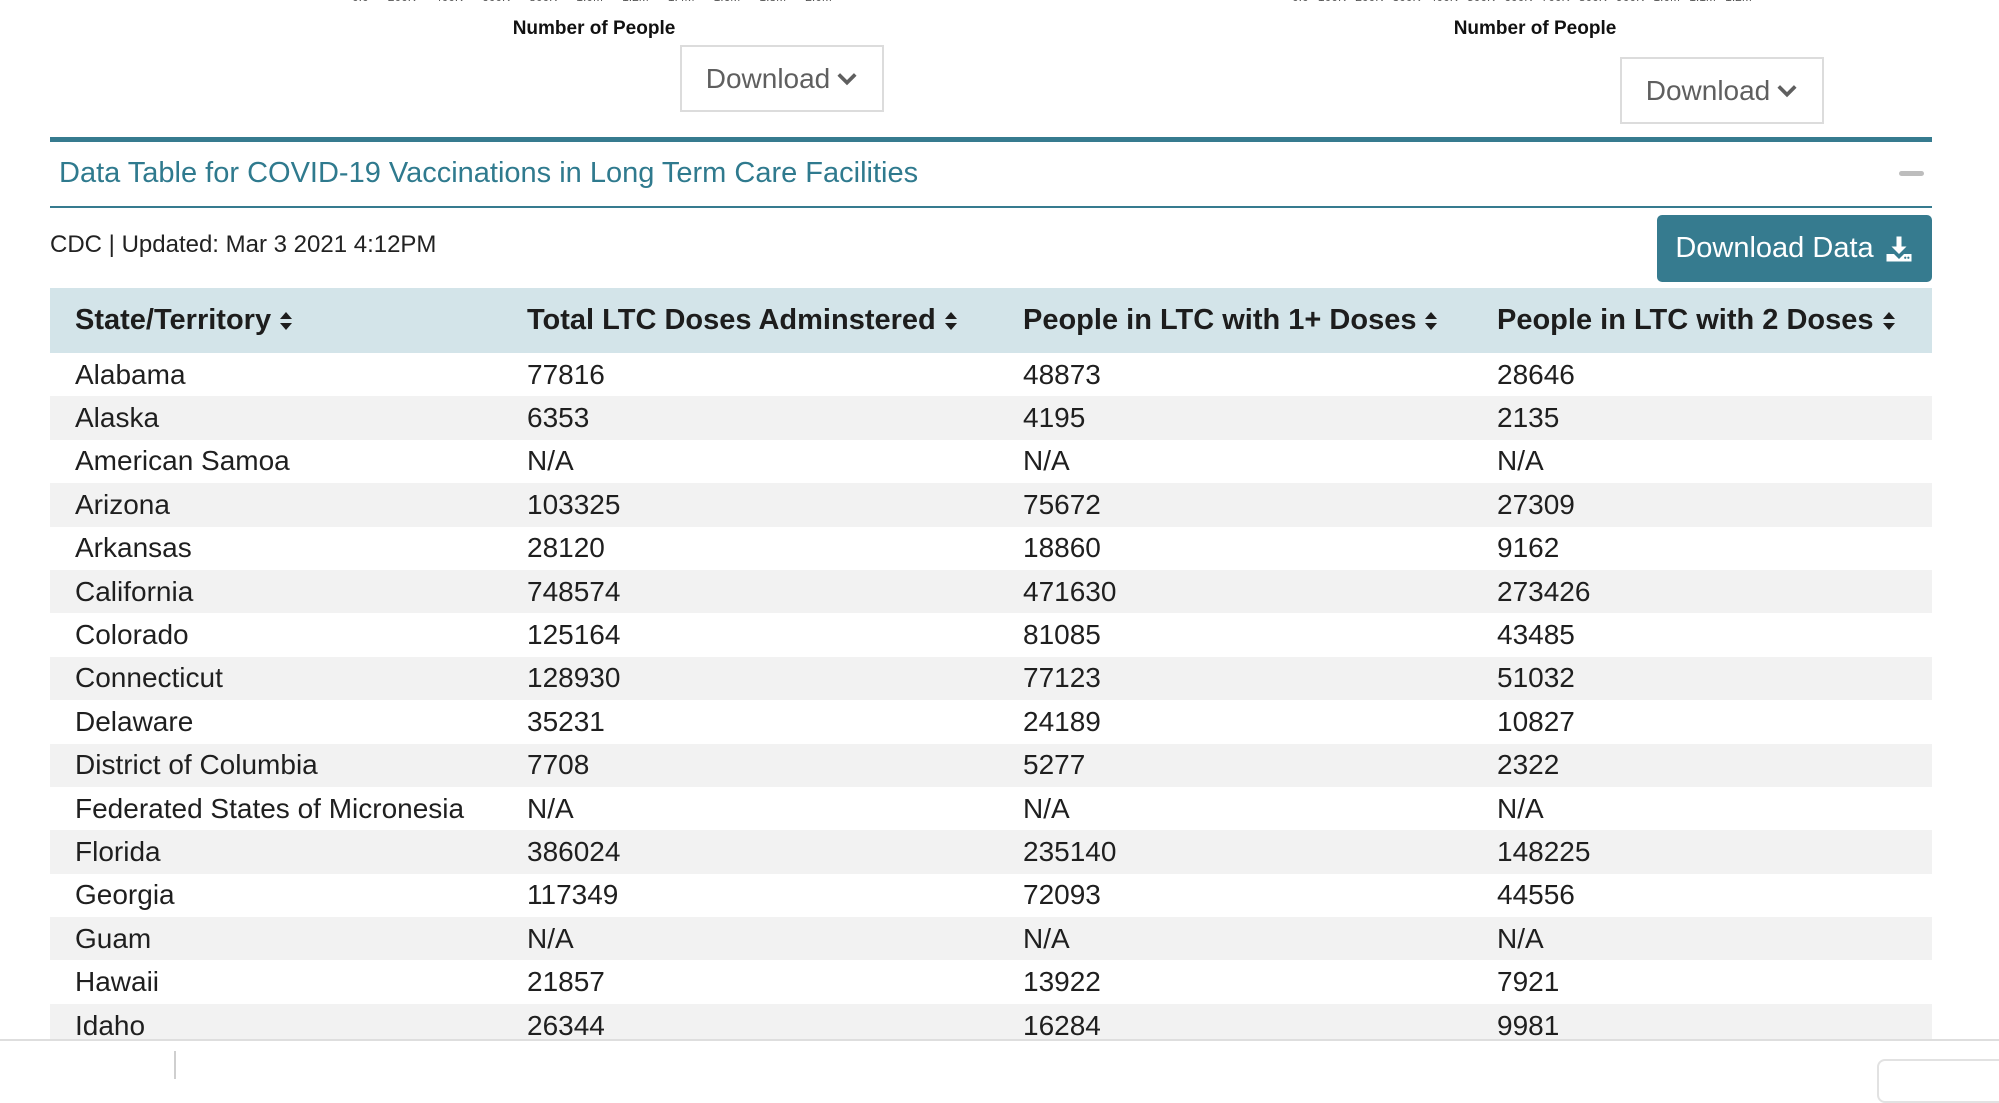  I want to click on cell-one-plus-doses: 72093, so click(1062, 895).